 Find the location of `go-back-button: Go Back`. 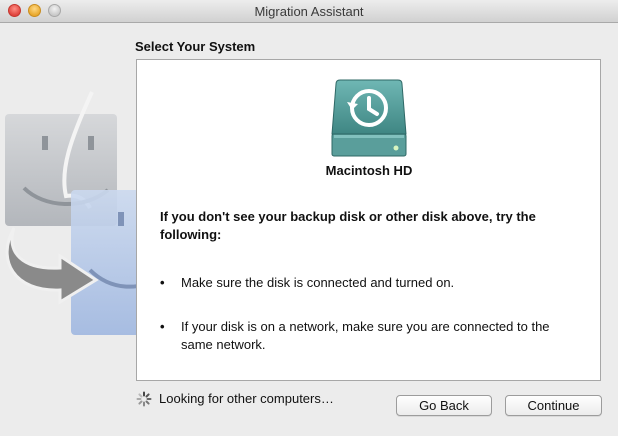

go-back-button: Go Back is located at coordinates (444, 405).